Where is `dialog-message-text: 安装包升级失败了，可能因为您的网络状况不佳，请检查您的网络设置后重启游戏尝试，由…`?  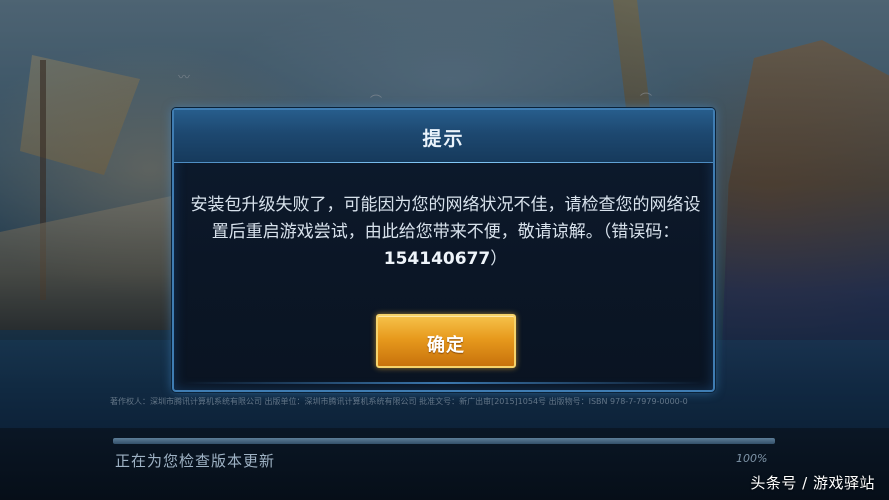
dialog-message-text: 安装包升级失败了，可能因为您的网络状况不佳，请检查您的网络设置后重启游戏尝试，由… is located at coordinates (445, 218).